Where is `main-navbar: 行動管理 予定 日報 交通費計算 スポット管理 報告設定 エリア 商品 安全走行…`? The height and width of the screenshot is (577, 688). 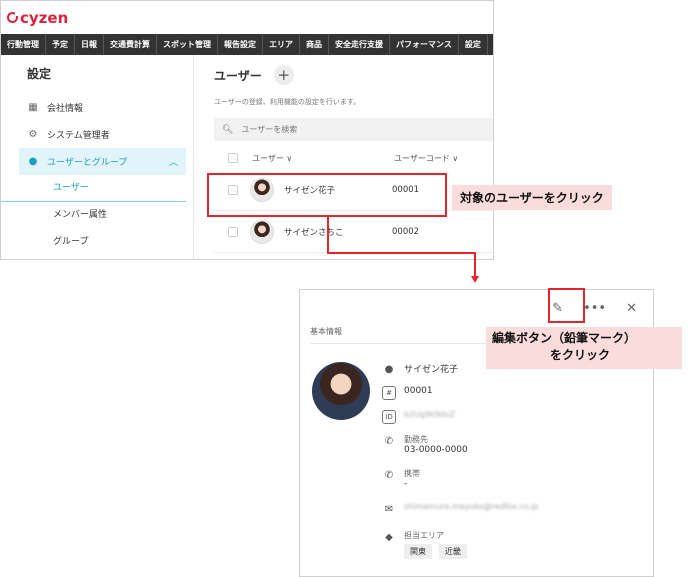
main-navbar: 行動管理 予定 日報 交通費計算 スポット管理 報告設定 エリア 商品 安全走行… is located at coordinates (247, 44).